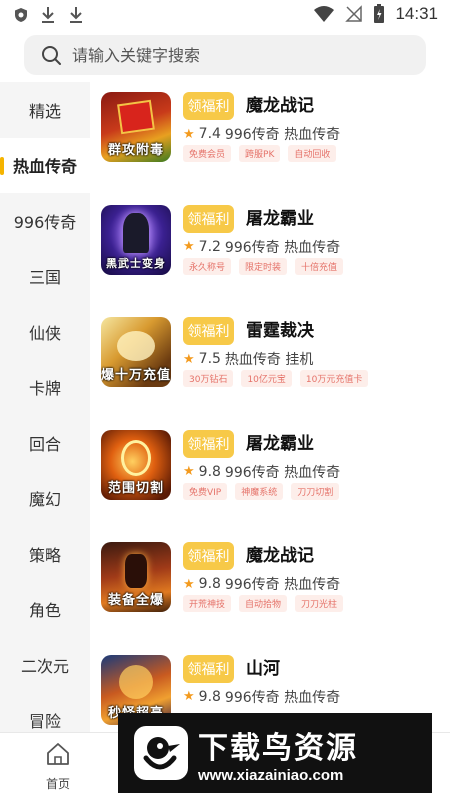 The height and width of the screenshot is (800, 450). What do you see at coordinates (379, 13) in the screenshot?
I see `battery-icon` at bounding box center [379, 13].